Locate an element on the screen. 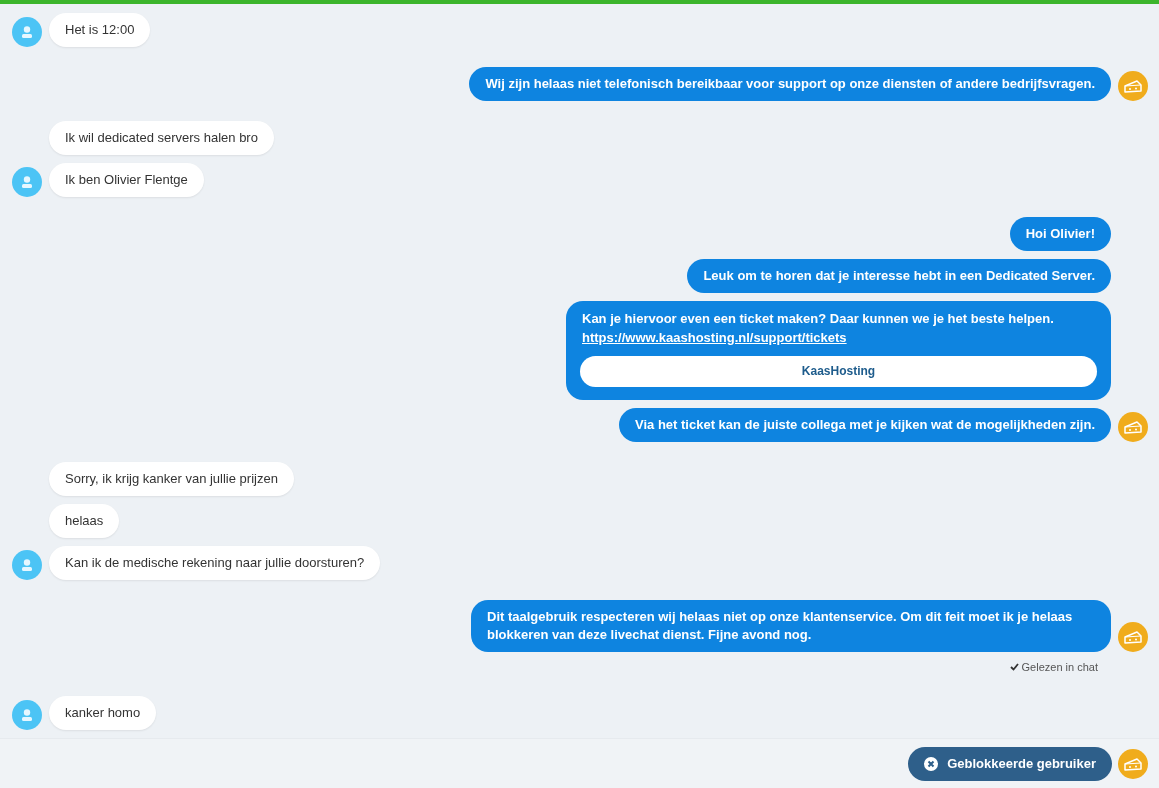 The image size is (1159, 788). ticket-link: https://www.kaashosting.nl/support/tickets is located at coordinates (714, 337).